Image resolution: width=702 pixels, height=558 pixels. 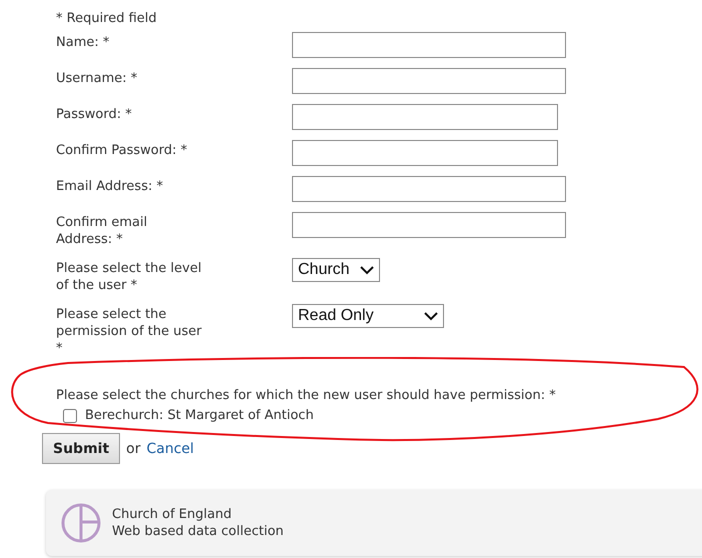 I want to click on or-text: or, so click(x=133, y=448).